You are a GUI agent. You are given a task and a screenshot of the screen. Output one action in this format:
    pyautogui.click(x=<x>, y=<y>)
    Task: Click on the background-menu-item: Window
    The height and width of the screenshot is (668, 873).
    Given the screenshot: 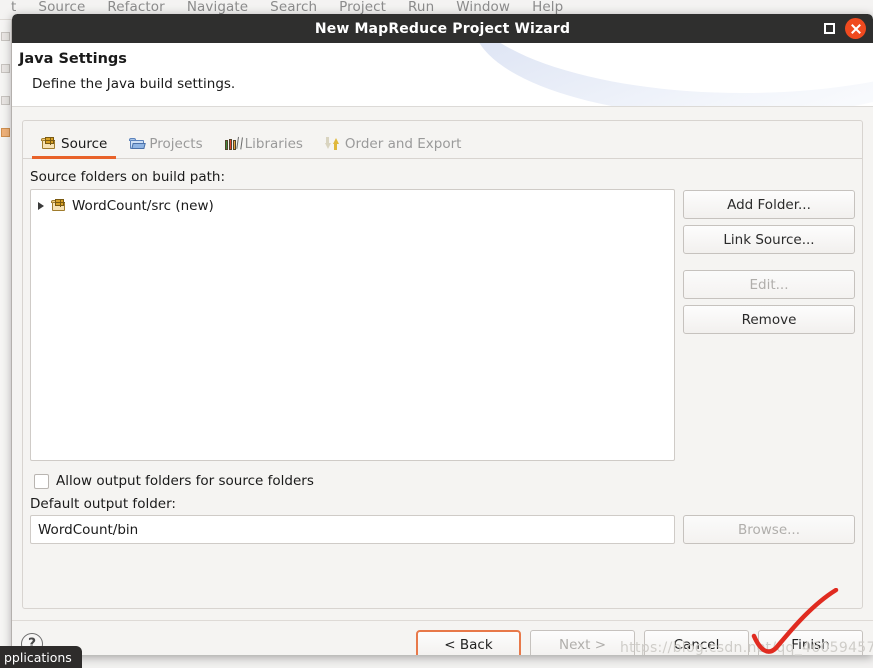 What is the action you would take?
    pyautogui.click(x=483, y=7)
    